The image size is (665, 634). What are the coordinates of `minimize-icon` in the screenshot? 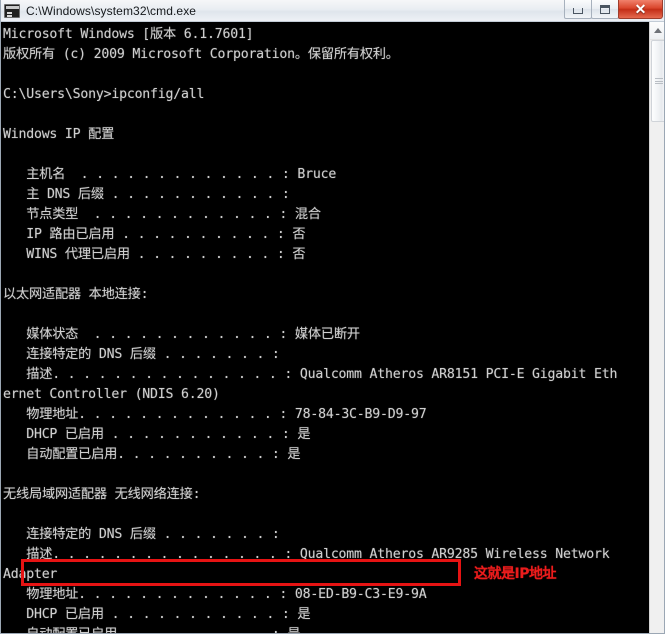 It's located at (578, 10).